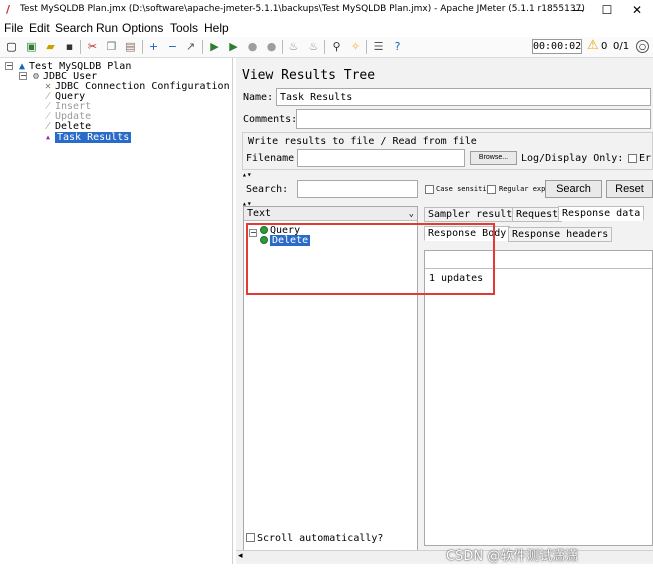 The height and width of the screenshot is (572, 653). Describe the element at coordinates (537, 214) in the screenshot. I see `tab-request: Request` at that location.